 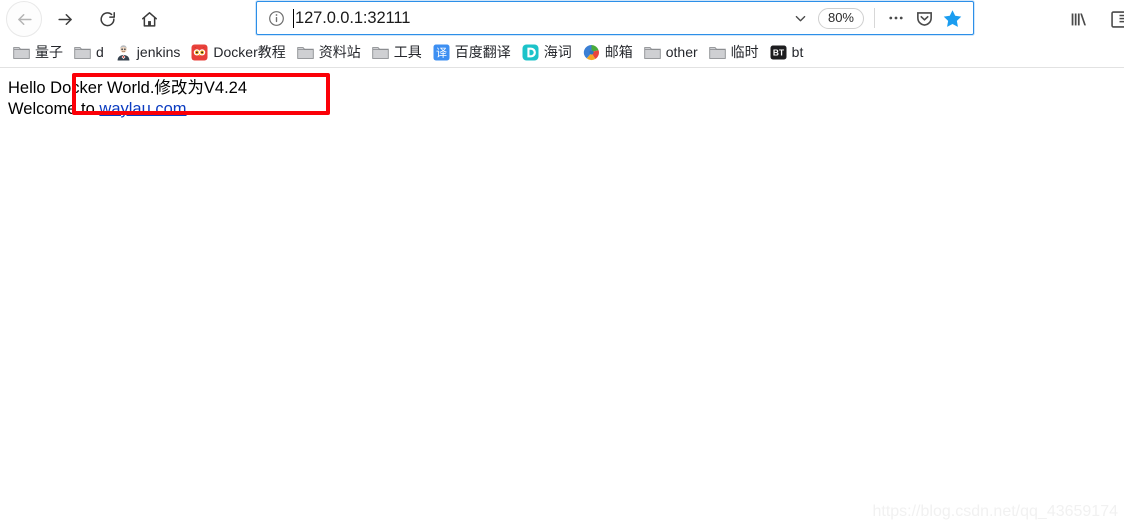 I want to click on arrow-right-icon, so click(x=64, y=19).